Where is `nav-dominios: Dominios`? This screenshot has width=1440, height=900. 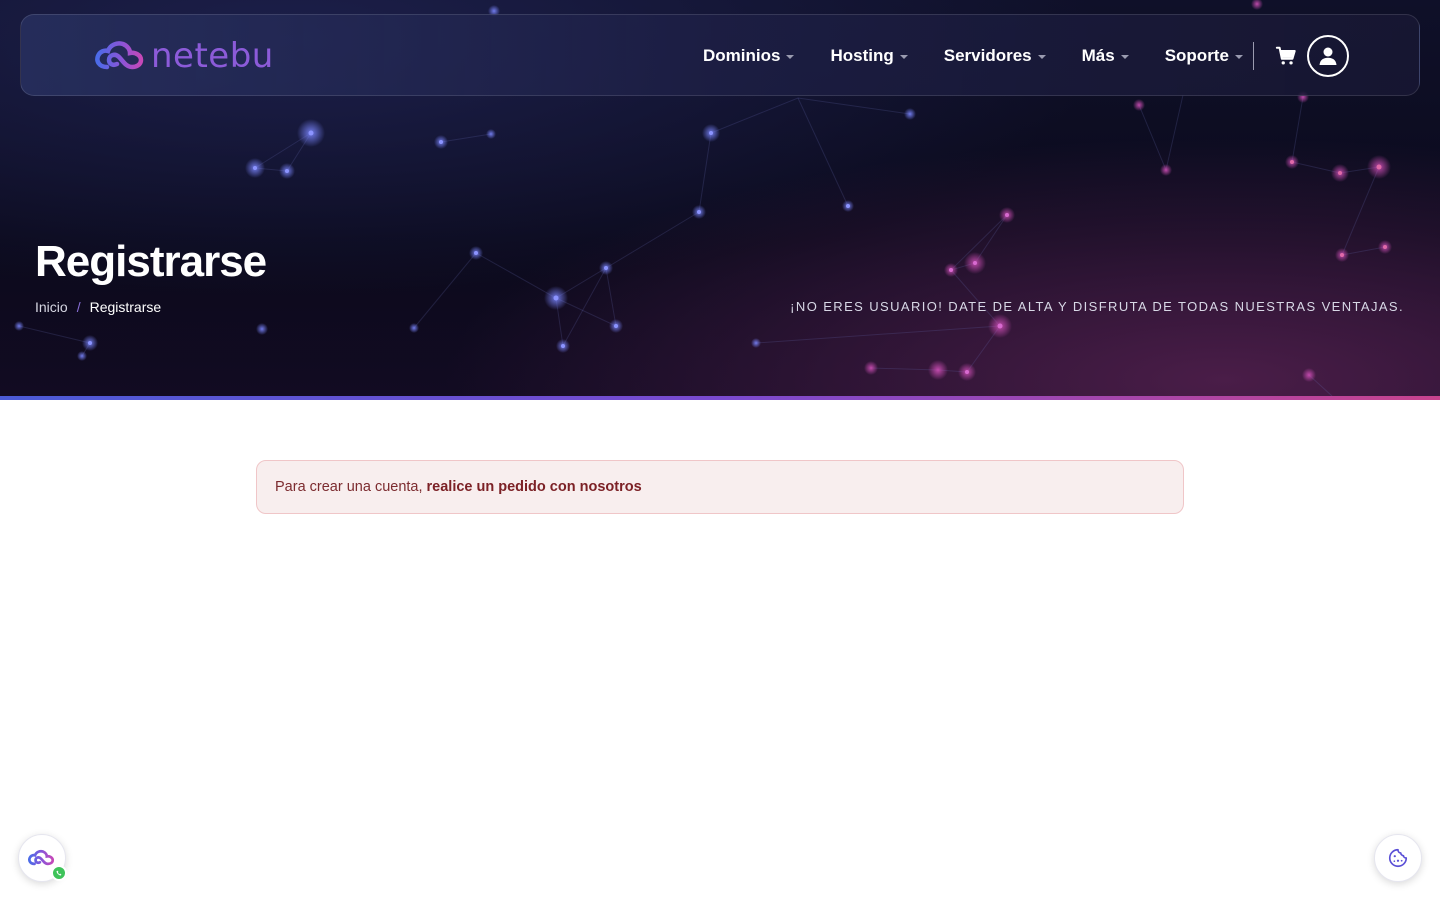
nav-dominios: Dominios is located at coordinates (749, 56).